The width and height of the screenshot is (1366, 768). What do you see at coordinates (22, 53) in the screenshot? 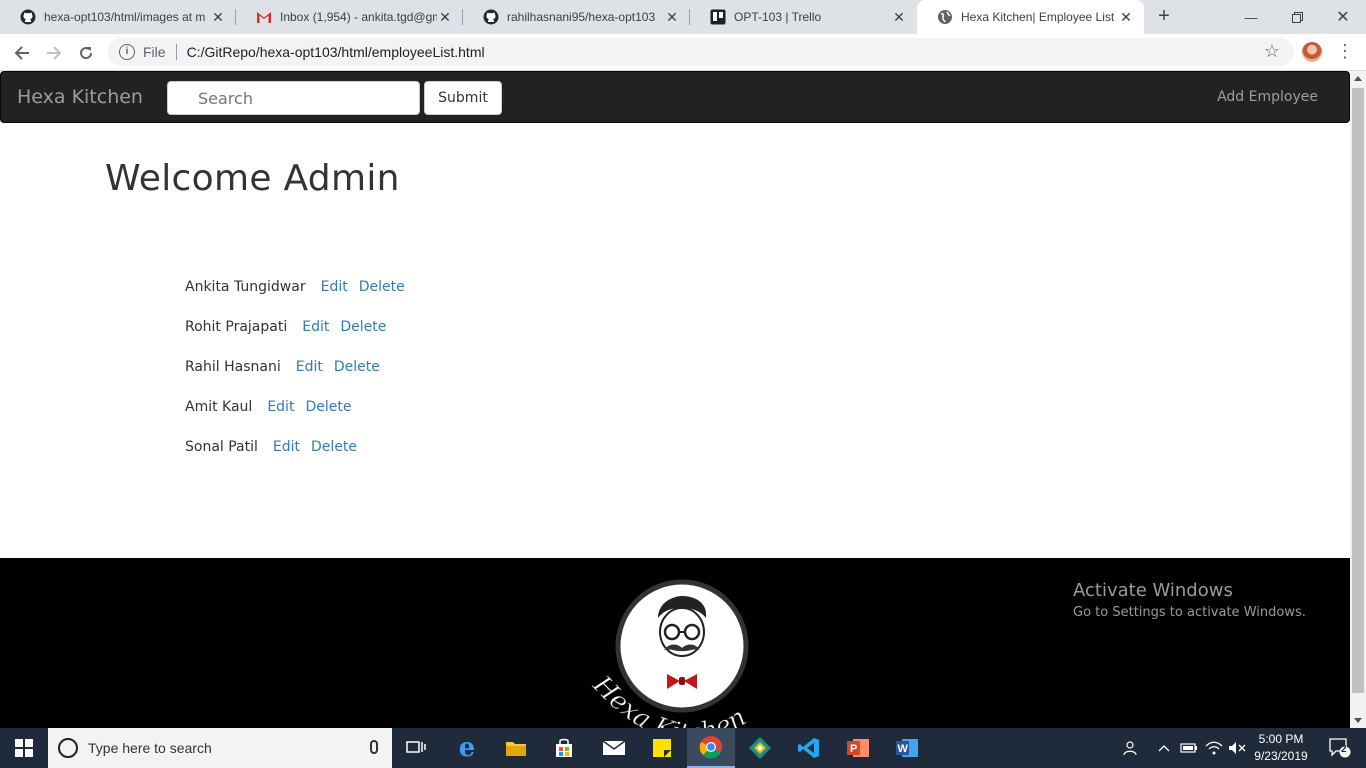
I see `back-icon` at bounding box center [22, 53].